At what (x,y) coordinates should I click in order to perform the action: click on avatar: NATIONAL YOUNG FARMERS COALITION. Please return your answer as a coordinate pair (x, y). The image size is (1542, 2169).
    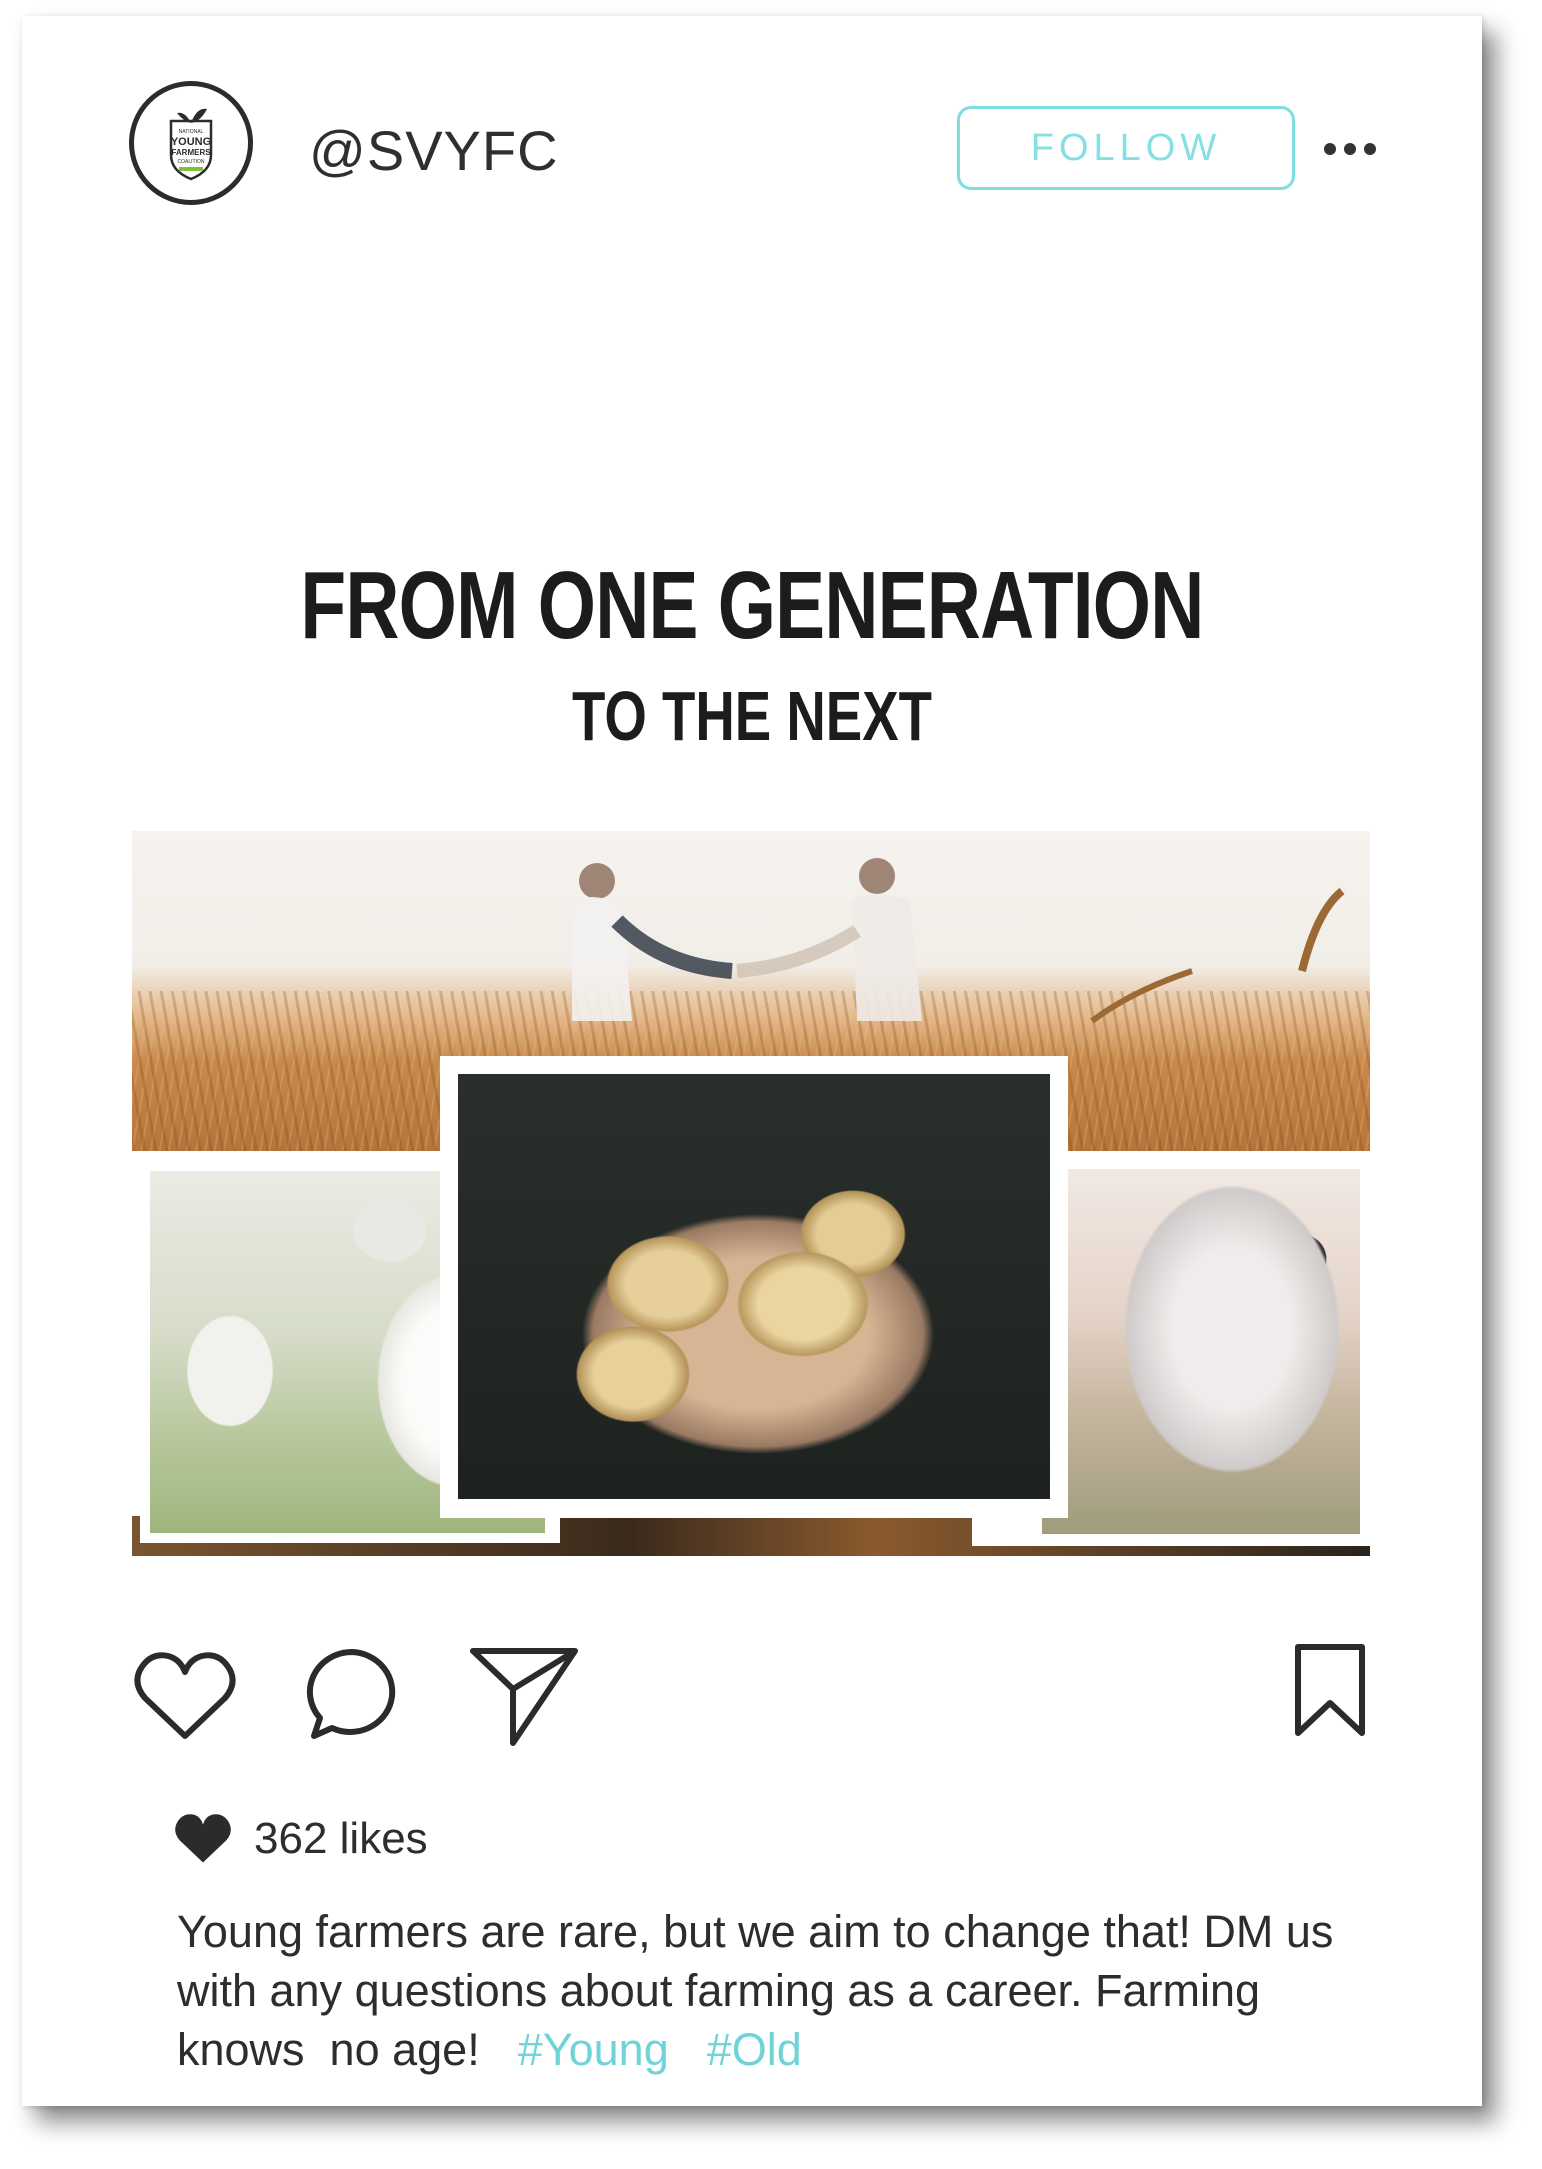
    Looking at the image, I should click on (191, 143).